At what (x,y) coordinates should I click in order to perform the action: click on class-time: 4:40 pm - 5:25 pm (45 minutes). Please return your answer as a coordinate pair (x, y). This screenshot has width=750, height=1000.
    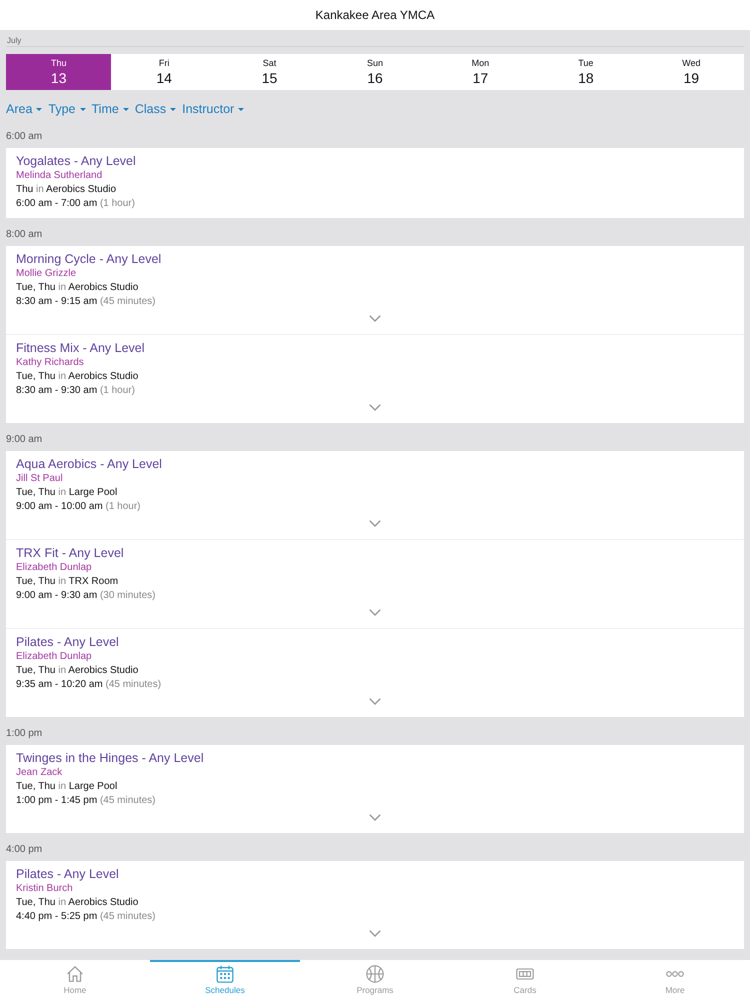
    Looking at the image, I should click on (86, 917).